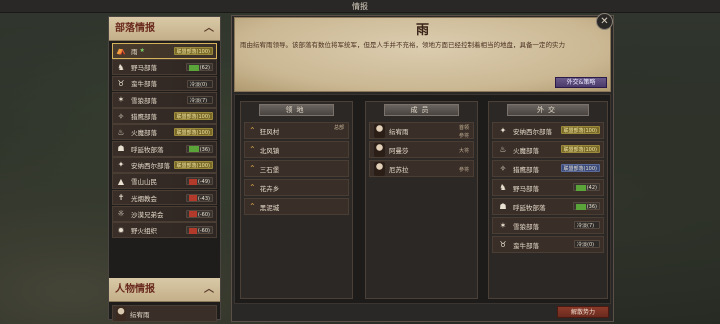  I want to click on tribe-item: ♨ 火魔部落 联盟部落(100), so click(164, 132).